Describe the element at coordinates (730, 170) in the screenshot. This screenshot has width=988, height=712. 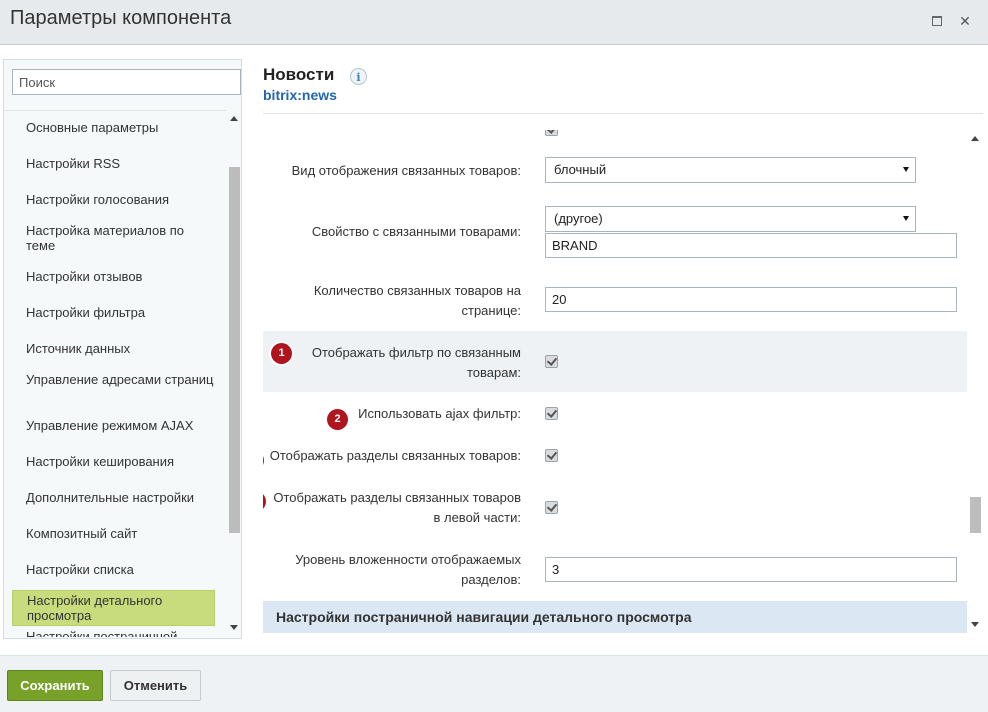
I see `linked-view-select: блочный` at that location.